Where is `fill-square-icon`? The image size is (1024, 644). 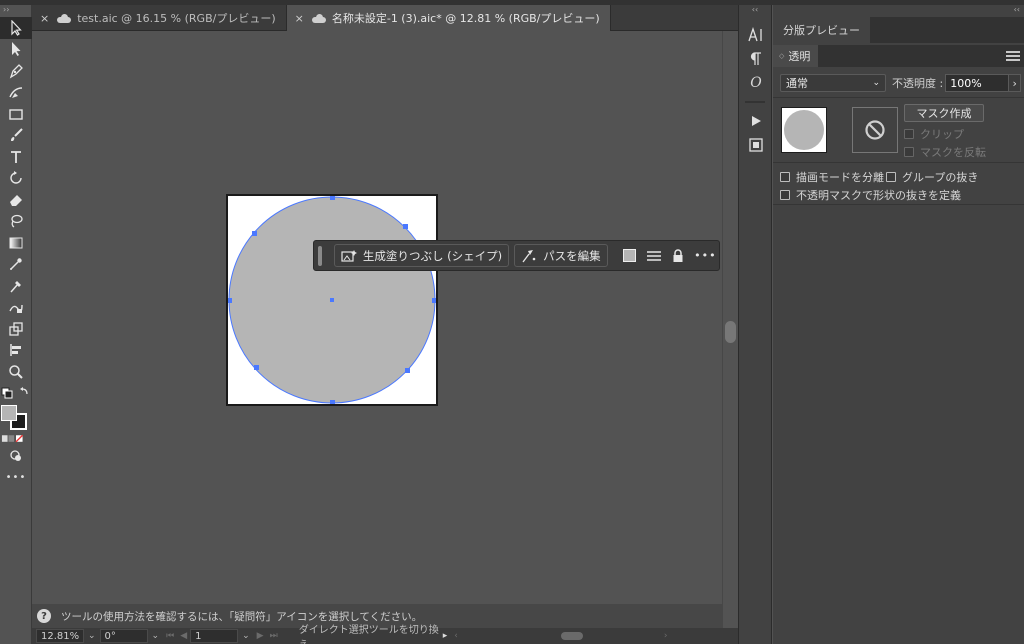
fill-square-icon is located at coordinates (629, 256).